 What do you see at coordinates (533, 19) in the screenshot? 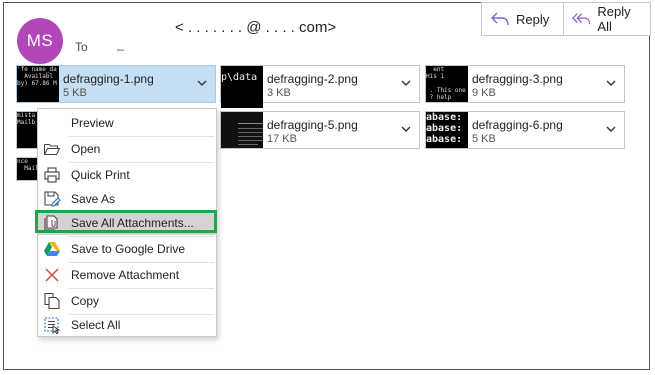
I see `reply-label: Reply` at bounding box center [533, 19].